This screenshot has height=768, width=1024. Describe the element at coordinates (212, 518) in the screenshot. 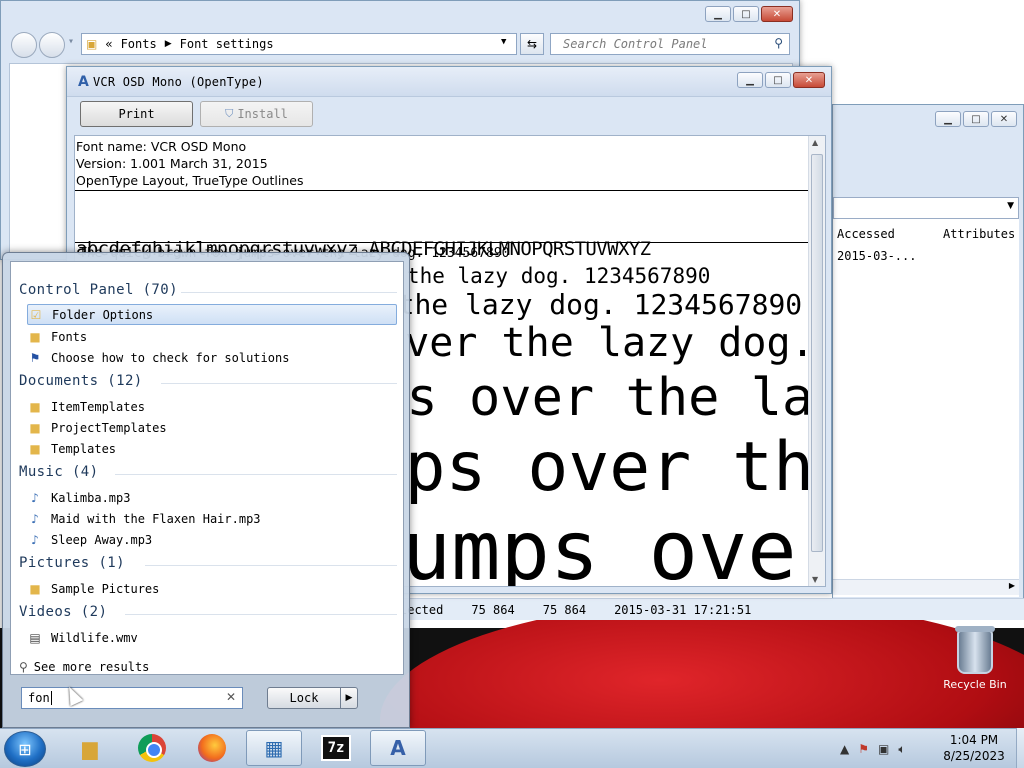

I see `result-maid-flaxen-hair: ♪ Maid with the Flaxen Hair.mp3` at that location.